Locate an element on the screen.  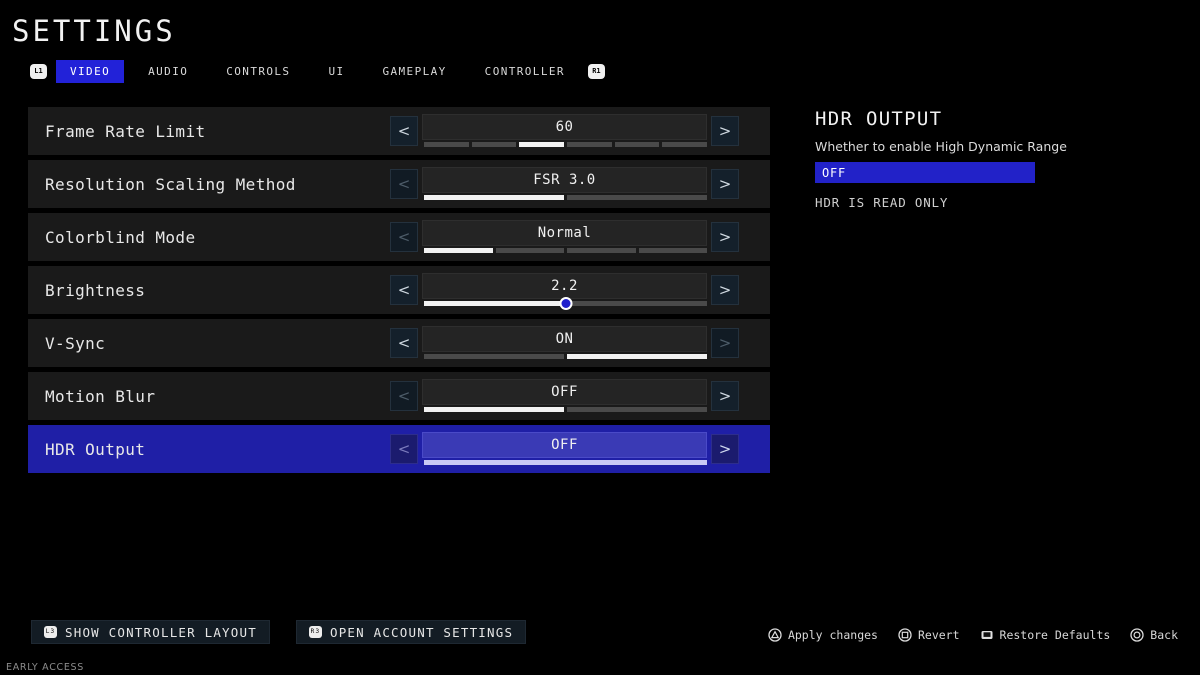
setting-value-control: Normal is located at coordinates (564, 237).